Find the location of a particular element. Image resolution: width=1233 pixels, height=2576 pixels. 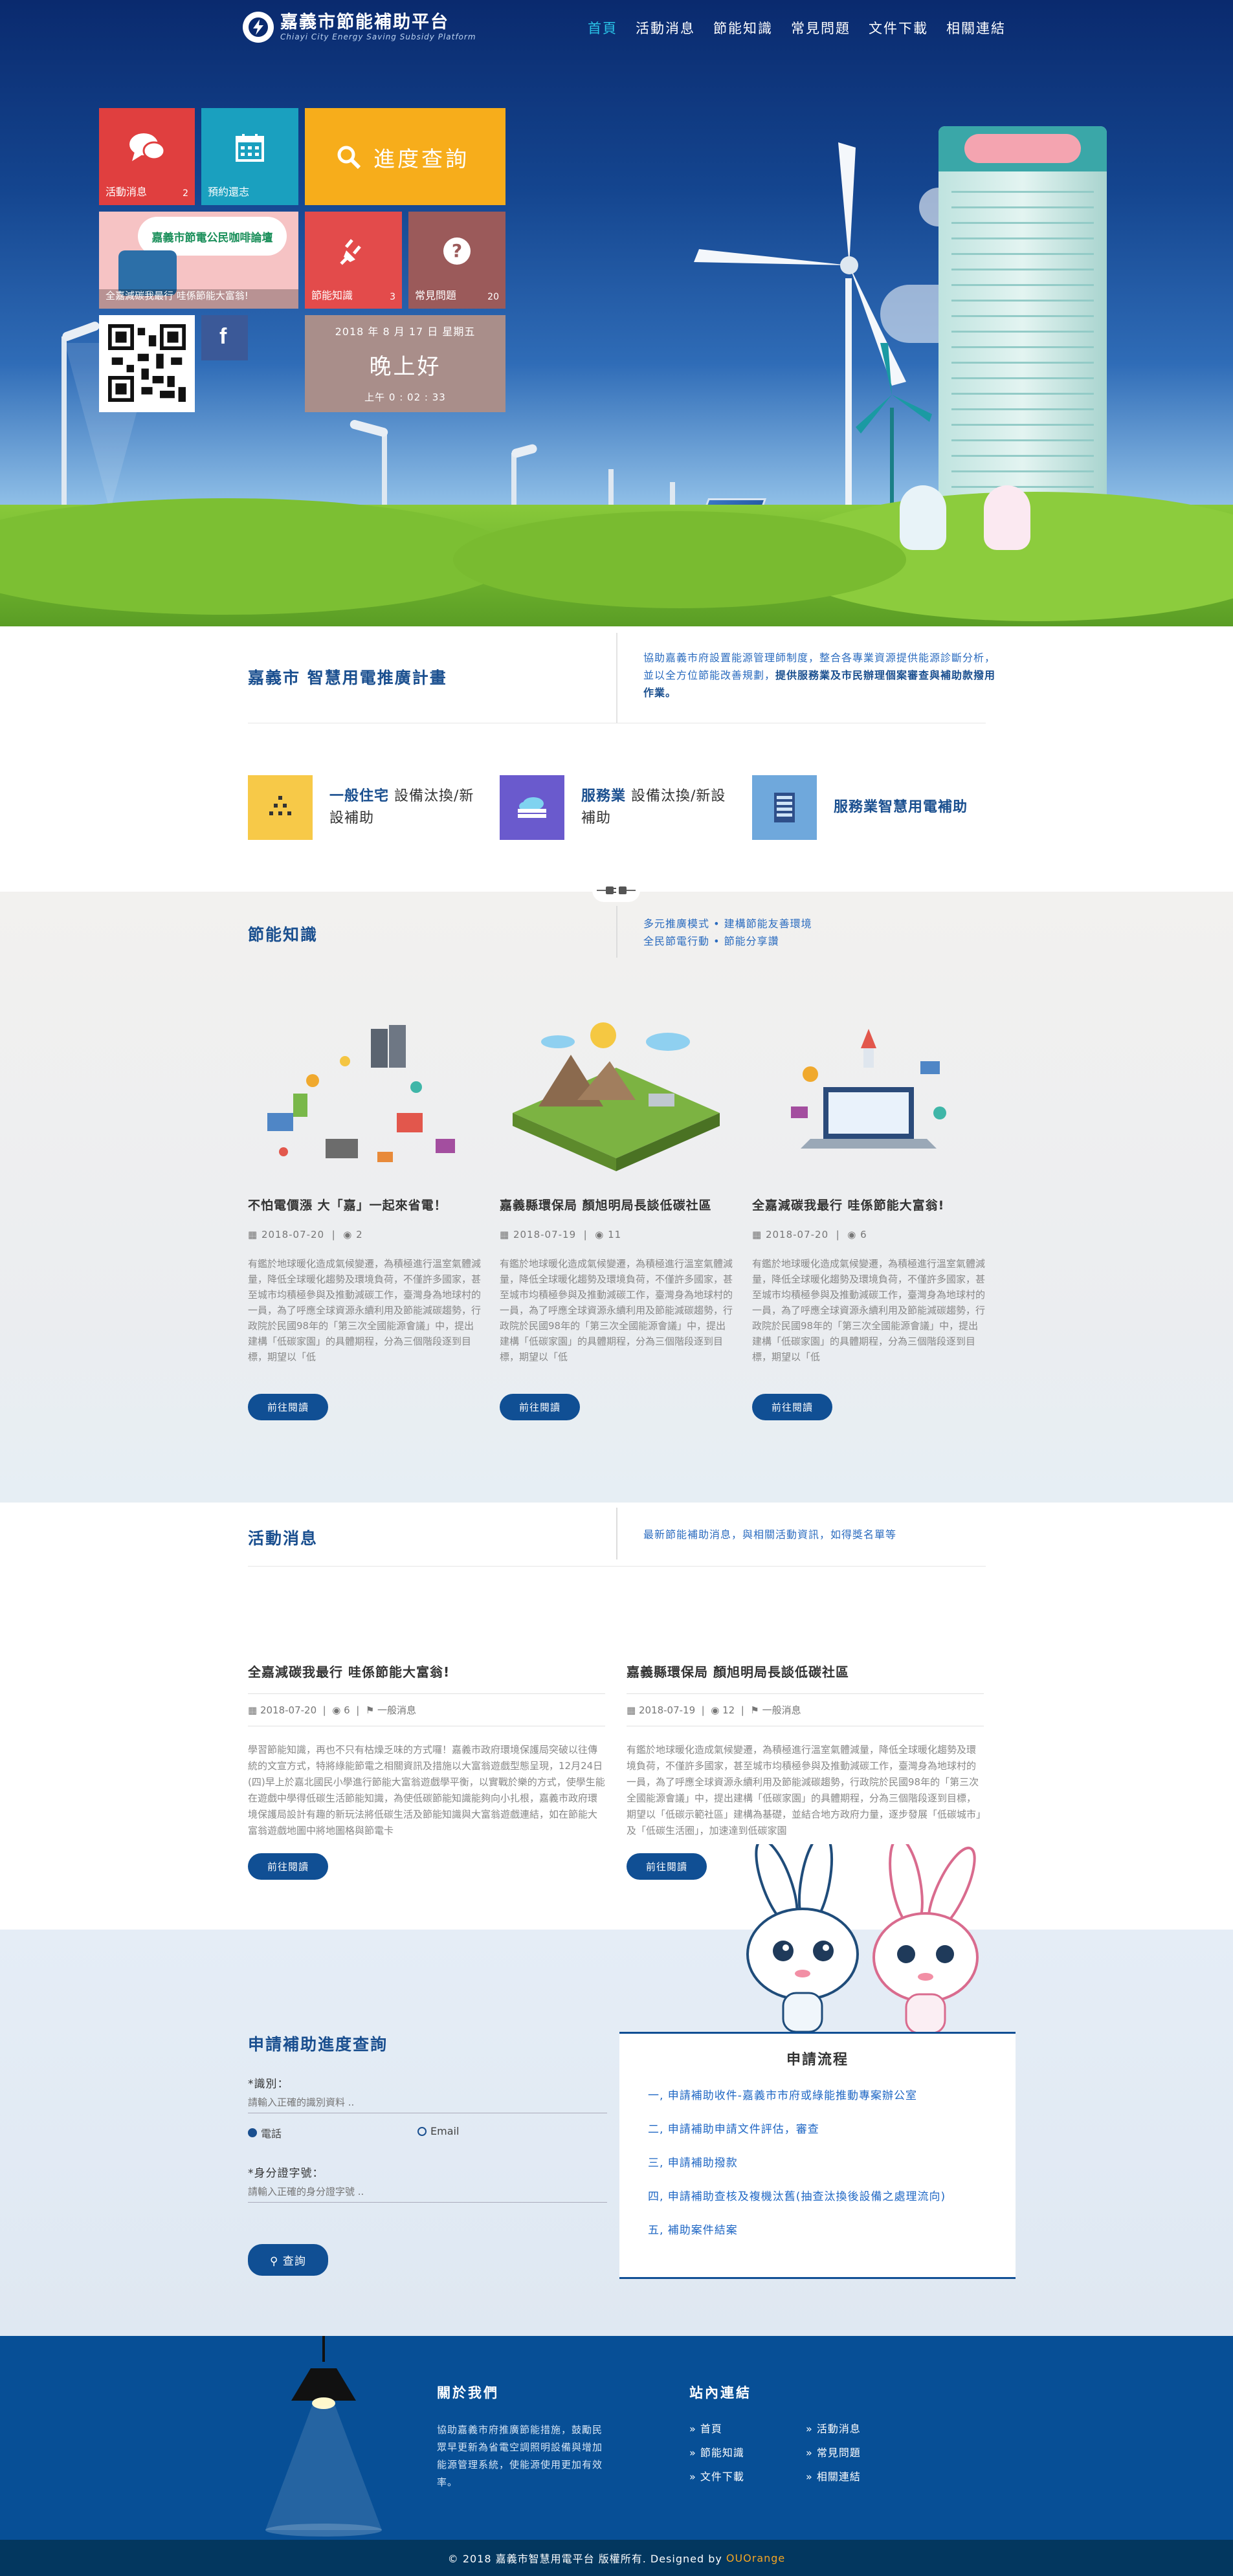

designer-link: OUOrange is located at coordinates (755, 2558).